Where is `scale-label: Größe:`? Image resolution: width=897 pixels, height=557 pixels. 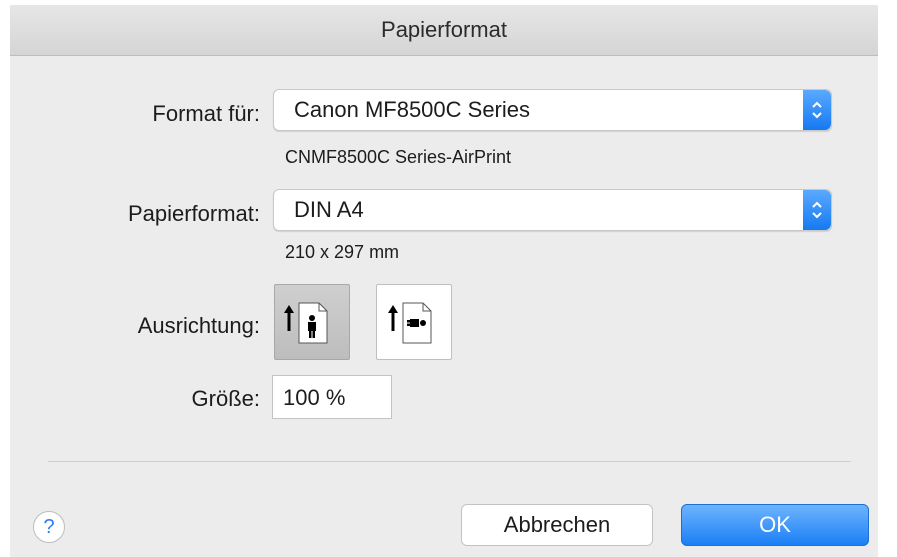 scale-label: Größe: is located at coordinates (225, 398).